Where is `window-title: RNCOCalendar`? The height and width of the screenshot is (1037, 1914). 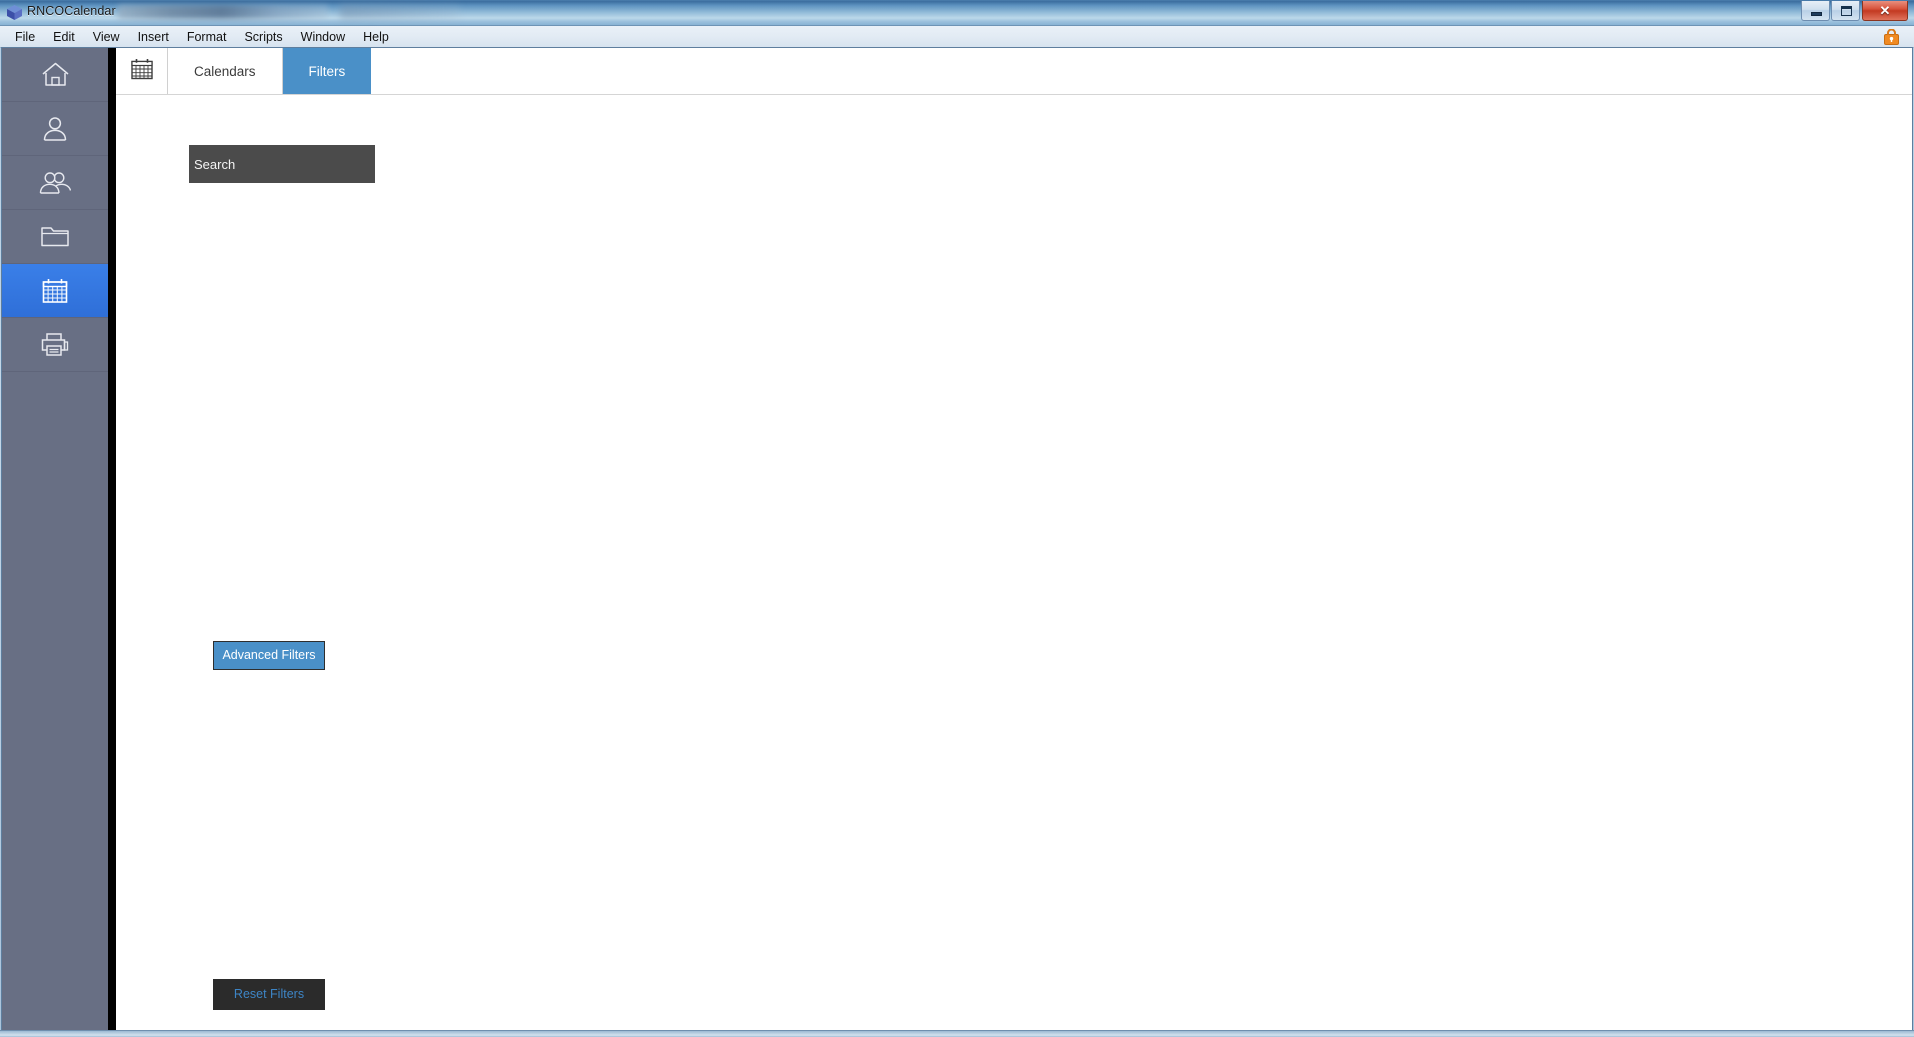 window-title: RNCOCalendar is located at coordinates (71, 11).